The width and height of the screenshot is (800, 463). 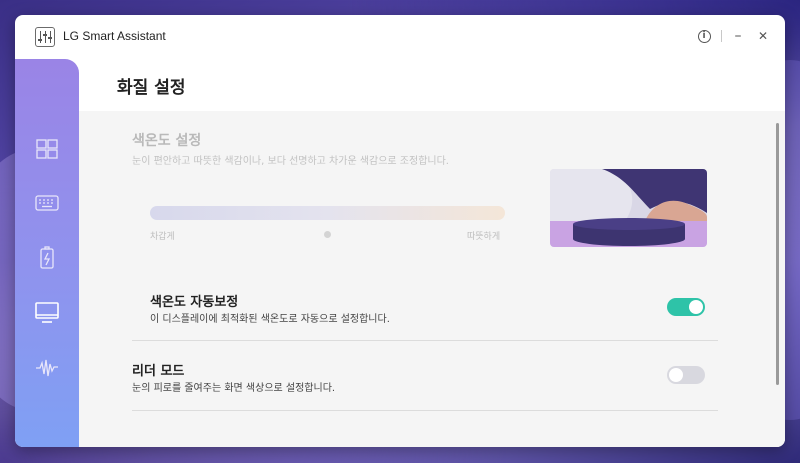 I want to click on battery-icon, so click(x=47, y=257).